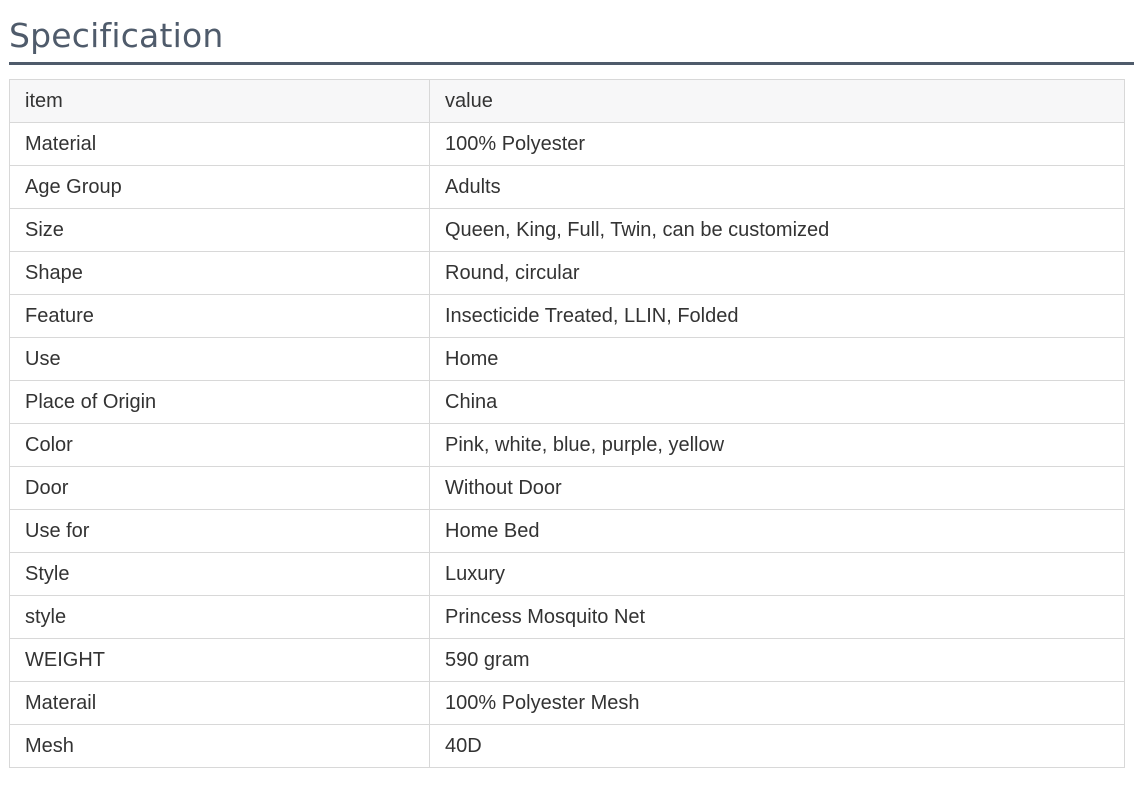 The width and height of the screenshot is (1148, 791). Describe the element at coordinates (219, 101) in the screenshot. I see `header-item-cell: item` at that location.